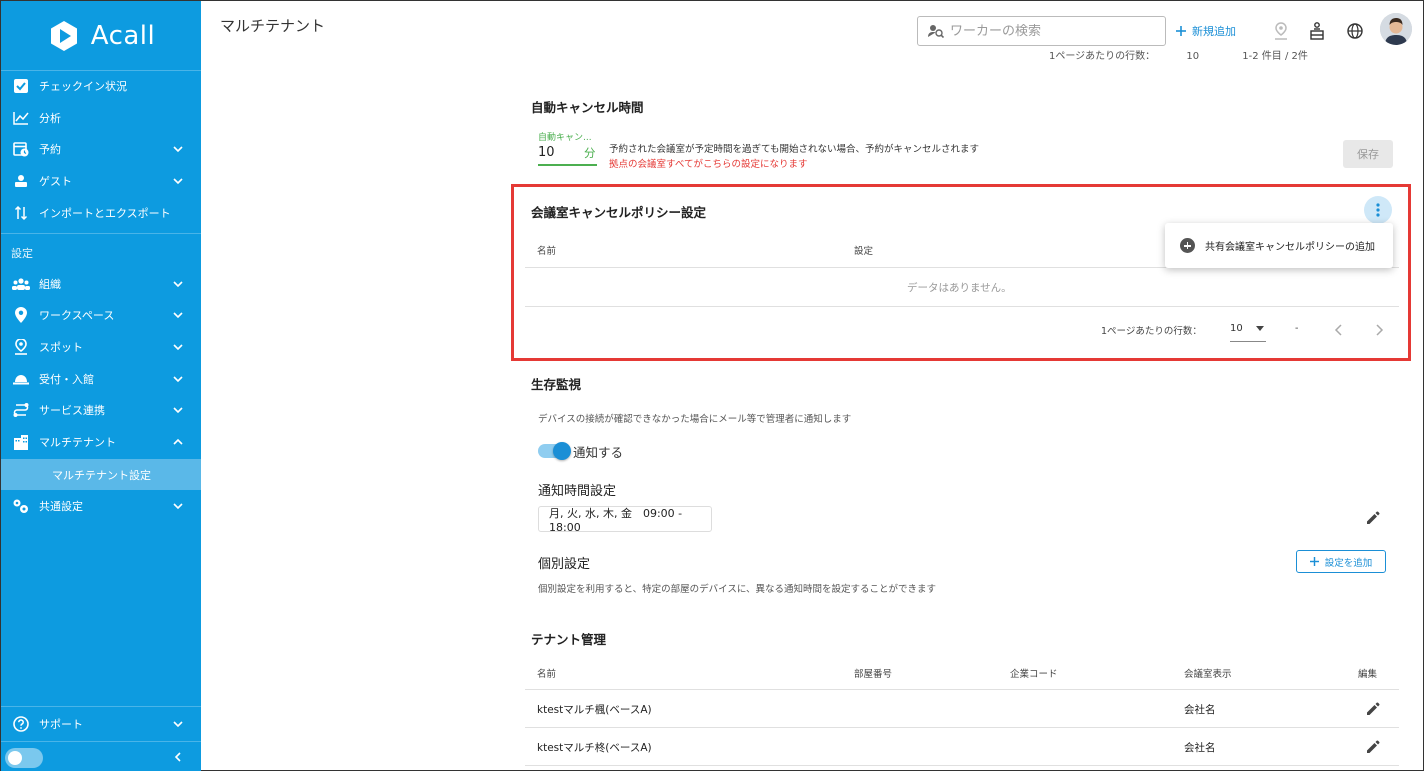  I want to click on tenant-col-edit: 編集, so click(1368, 674).